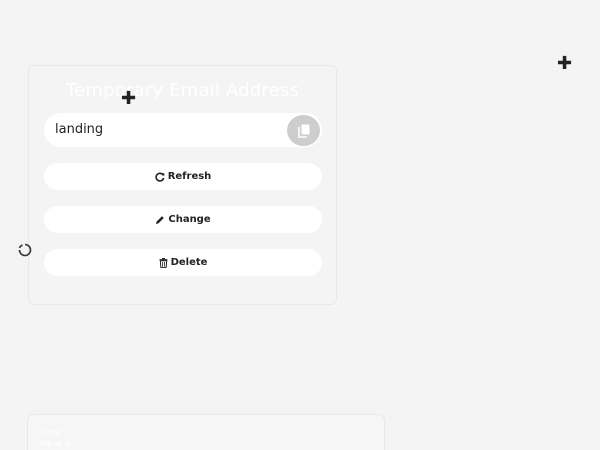 This screenshot has height=450, width=600. I want to click on change-button: Change, so click(183, 219).